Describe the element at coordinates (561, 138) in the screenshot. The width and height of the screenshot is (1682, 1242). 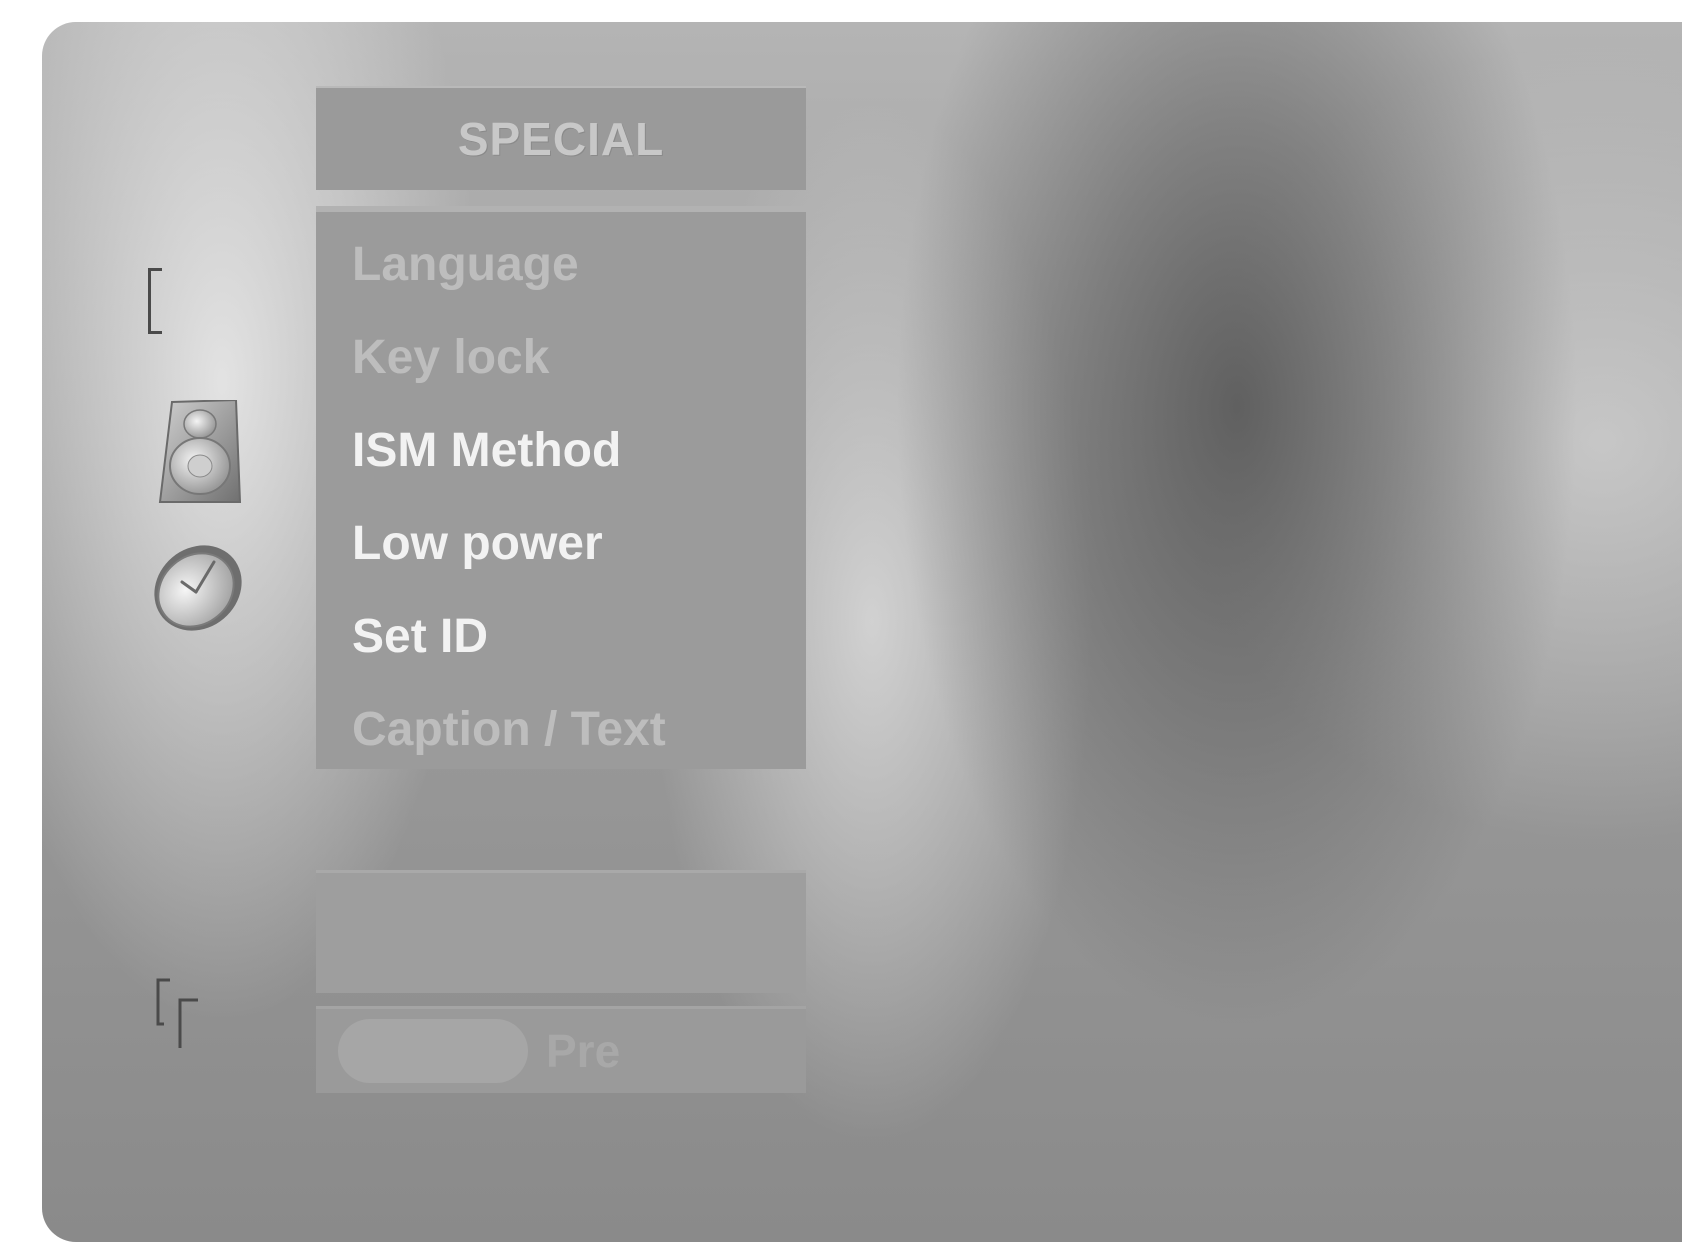
I see `menu-title: SPECIAL` at that location.